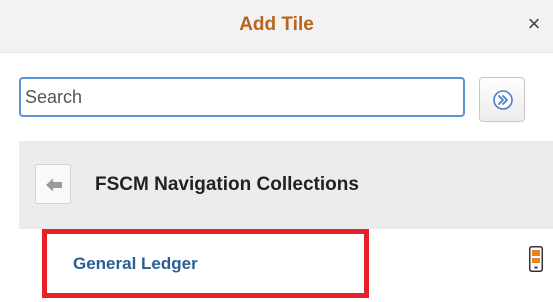 The height and width of the screenshot is (302, 553). I want to click on collection-title: FSCM Navigation Collections, so click(227, 184).